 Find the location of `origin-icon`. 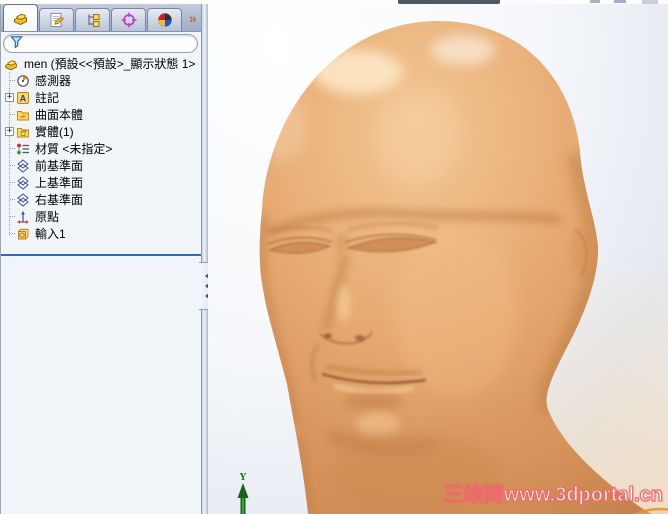

origin-icon is located at coordinates (23, 217).